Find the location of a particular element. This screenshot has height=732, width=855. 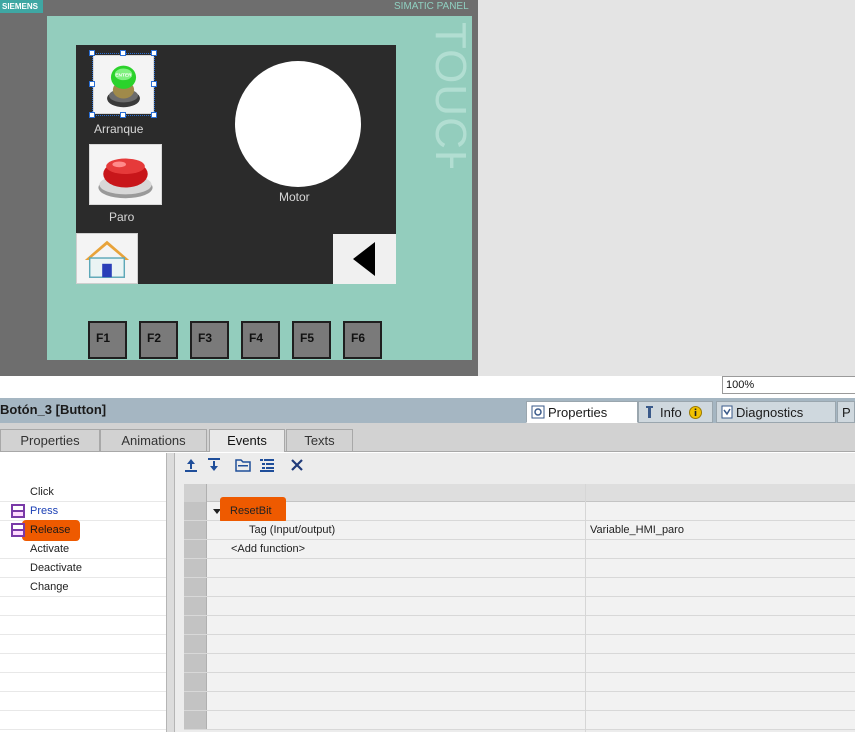

event-label: Activate is located at coordinates (50, 549).